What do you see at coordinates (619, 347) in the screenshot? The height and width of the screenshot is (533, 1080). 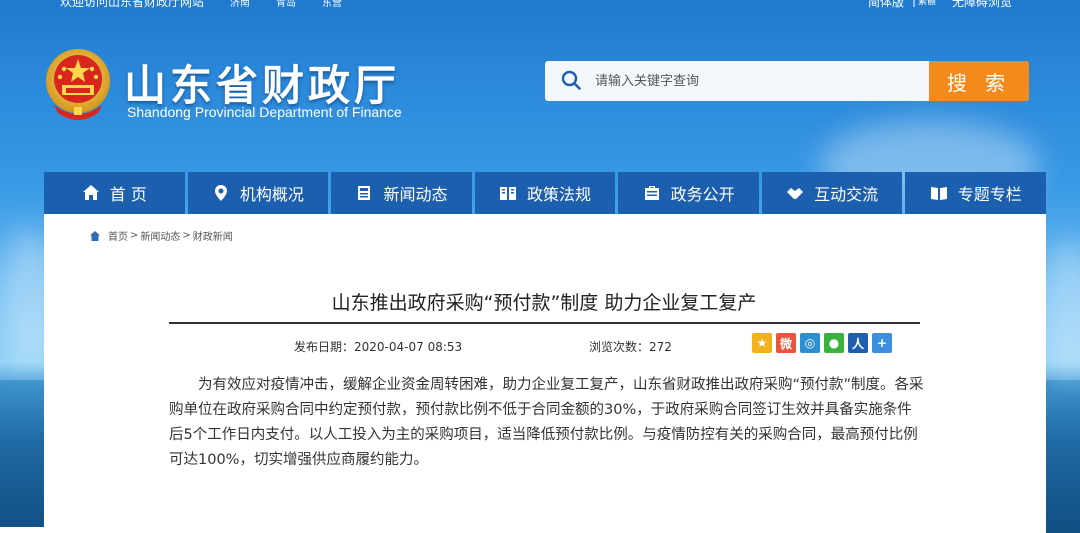 I see `view-count-label: 浏览次数：` at bounding box center [619, 347].